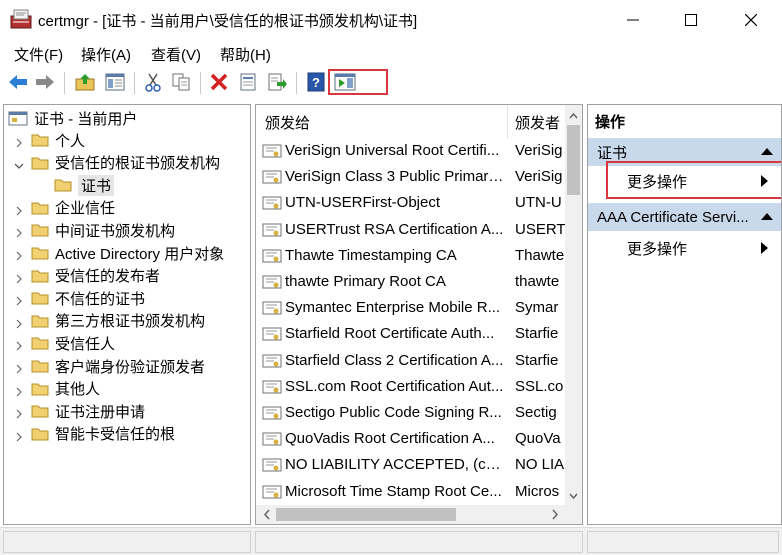 The image size is (782, 555). What do you see at coordinates (411, 492) in the screenshot?
I see `table-row: Microsoft Time Stamp Root Ce... Micros` at bounding box center [411, 492].